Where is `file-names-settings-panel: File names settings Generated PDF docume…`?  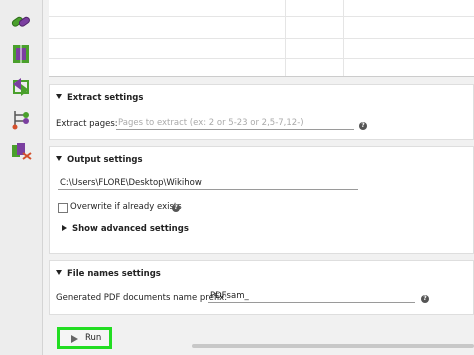 file-names-settings-panel: File names settings Generated PDF docume… is located at coordinates (261, 287).